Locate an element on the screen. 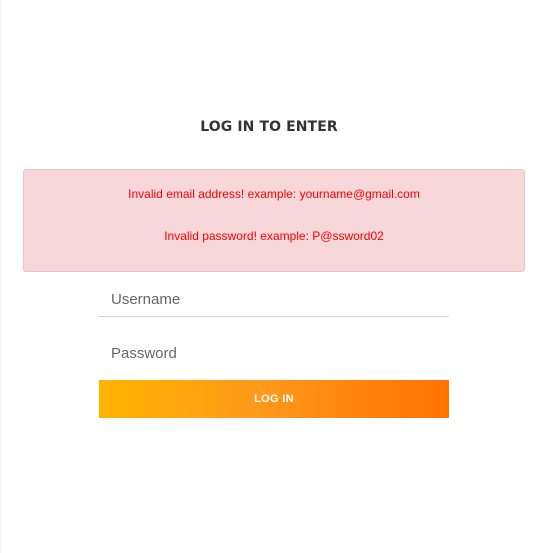 The height and width of the screenshot is (553, 538). username-input is located at coordinates (274, 299).